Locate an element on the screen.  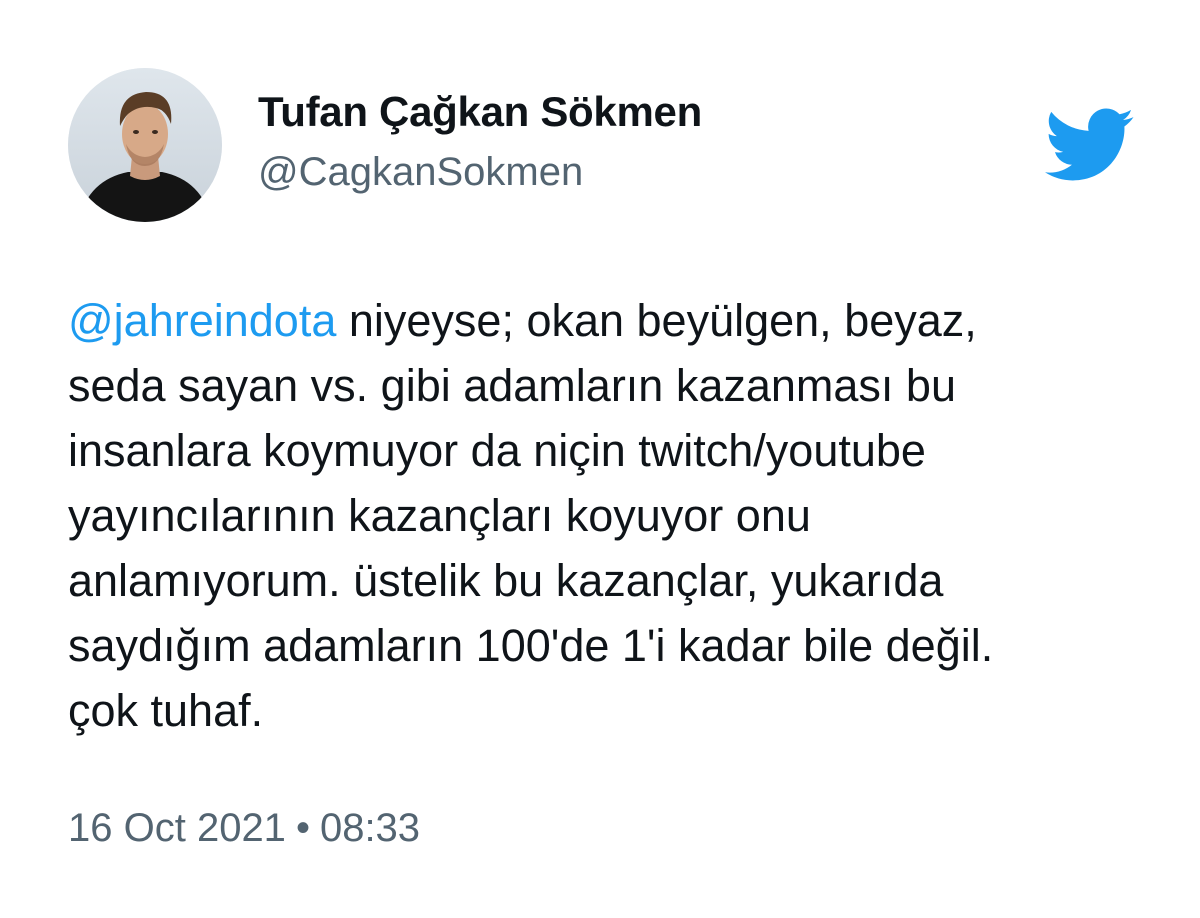
avatar-photo is located at coordinates (145, 145).